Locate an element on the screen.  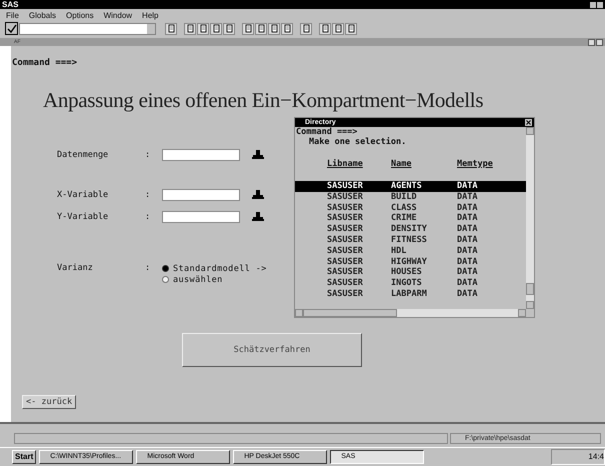
menu-item: Globals is located at coordinates (42, 15).